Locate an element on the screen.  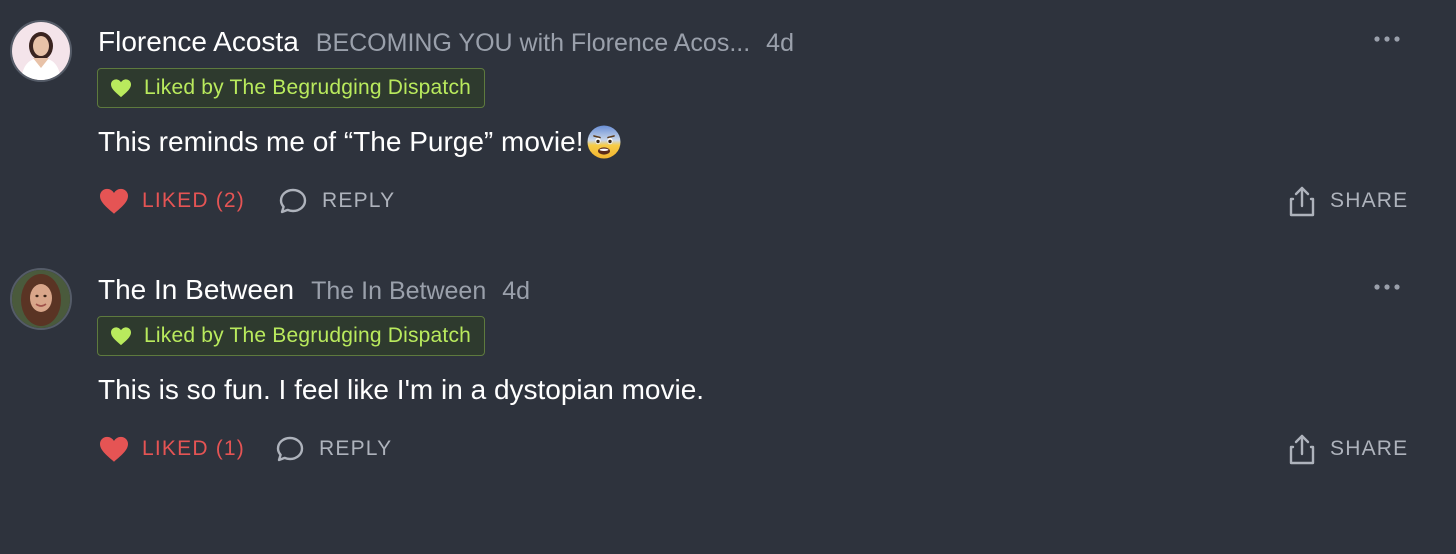
like-button: LIKED (1) is located at coordinates (171, 449).